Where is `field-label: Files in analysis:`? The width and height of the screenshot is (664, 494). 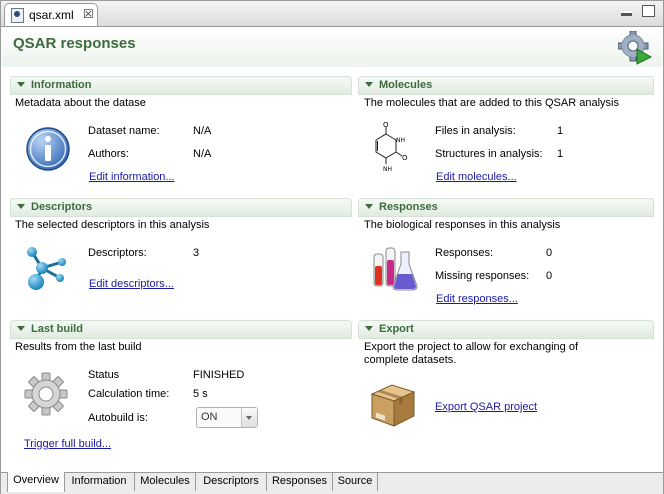 field-label: Files in analysis: is located at coordinates (475, 131).